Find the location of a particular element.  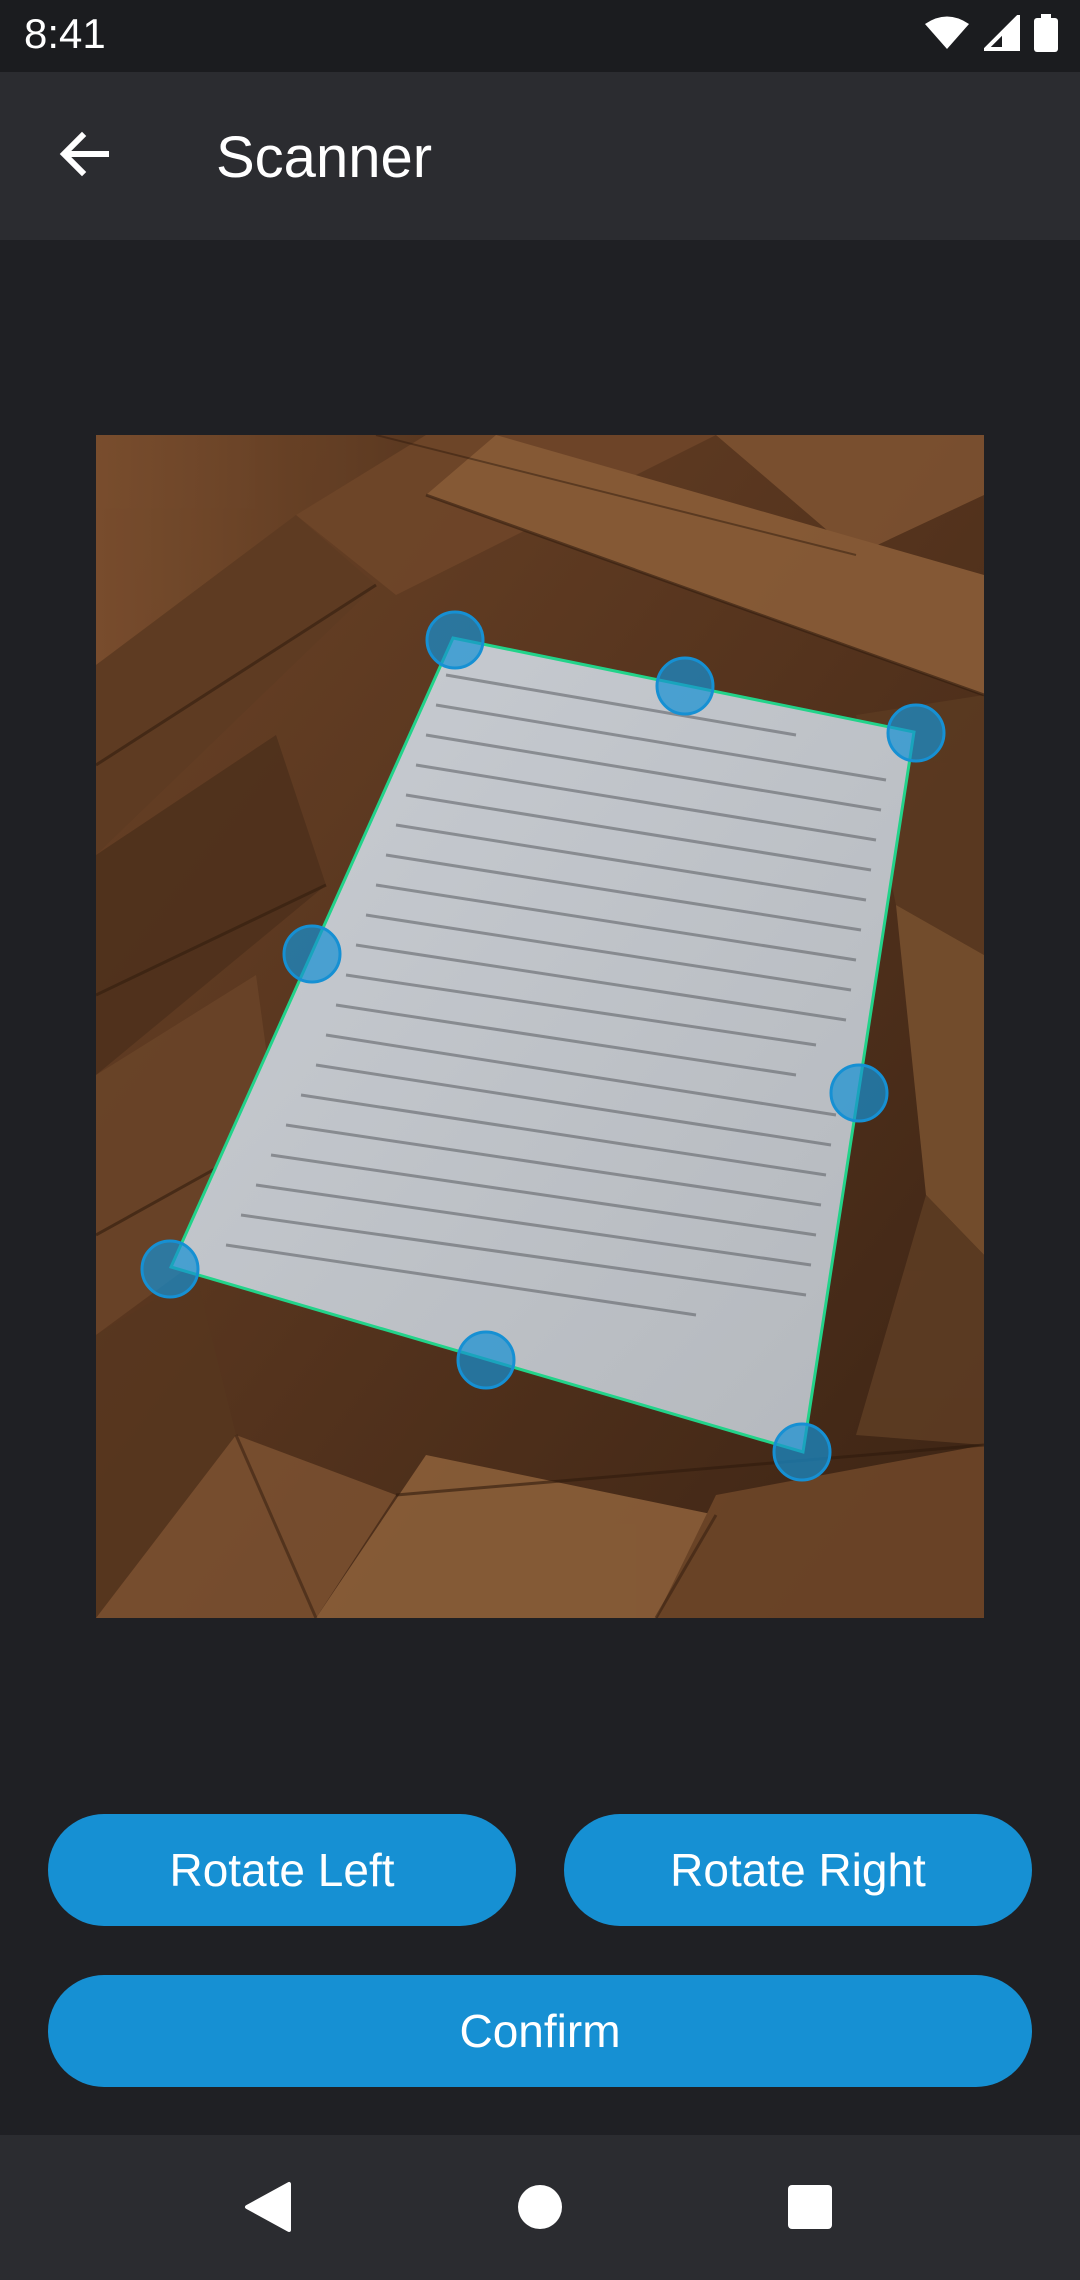

status-bar: 8:41 is located at coordinates (540, 36).